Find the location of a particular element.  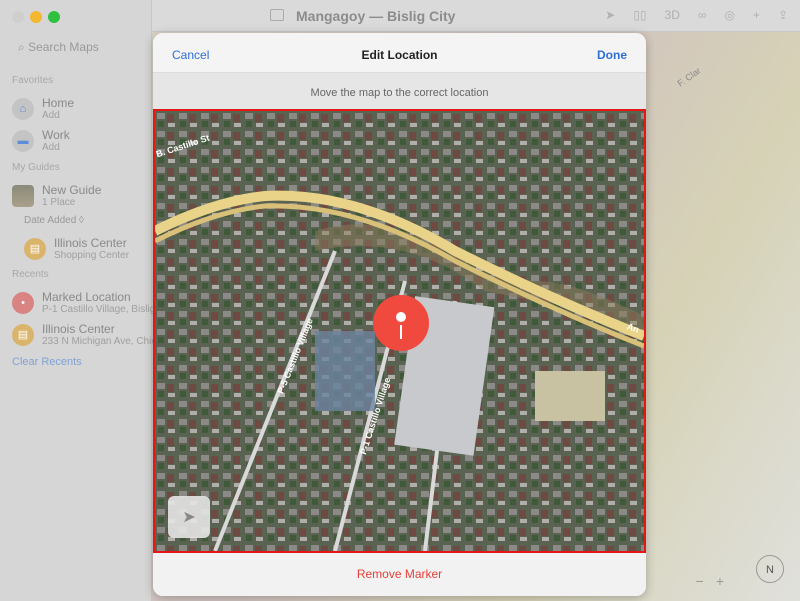

favorite-home: ⌂ Home Add is located at coordinates (43, 108).